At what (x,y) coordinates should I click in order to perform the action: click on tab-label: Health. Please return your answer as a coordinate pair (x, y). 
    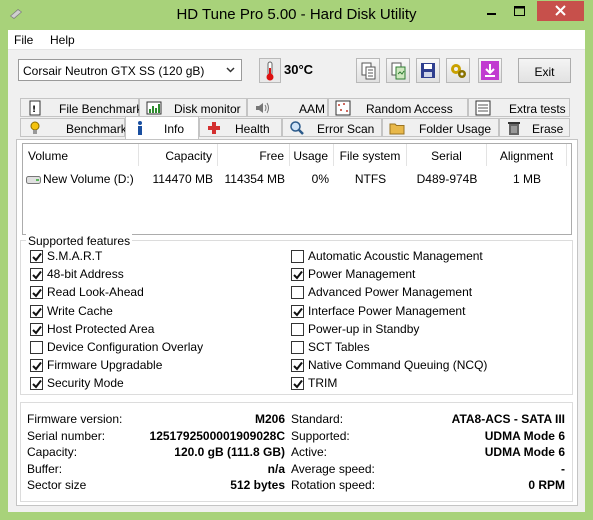
    Looking at the image, I should click on (252, 129).